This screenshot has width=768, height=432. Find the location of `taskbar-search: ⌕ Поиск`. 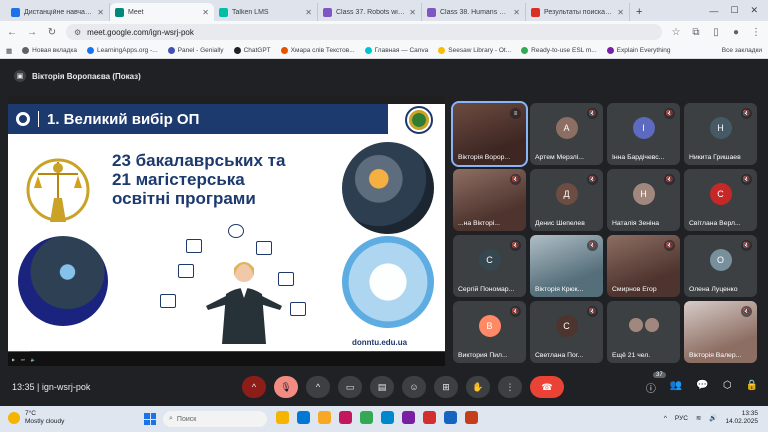

taskbar-search: ⌕ Поиск is located at coordinates (215, 419).